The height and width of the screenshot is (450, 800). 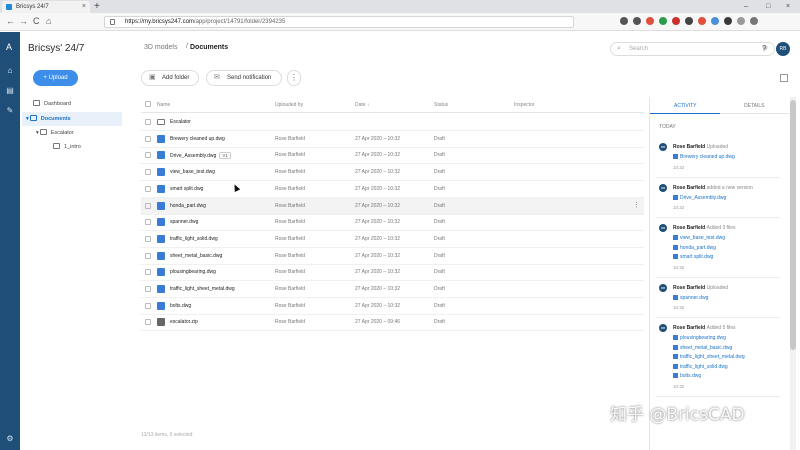 What do you see at coordinates (636, 205) in the screenshot?
I see `row-more-icon: ⋮` at bounding box center [636, 205].